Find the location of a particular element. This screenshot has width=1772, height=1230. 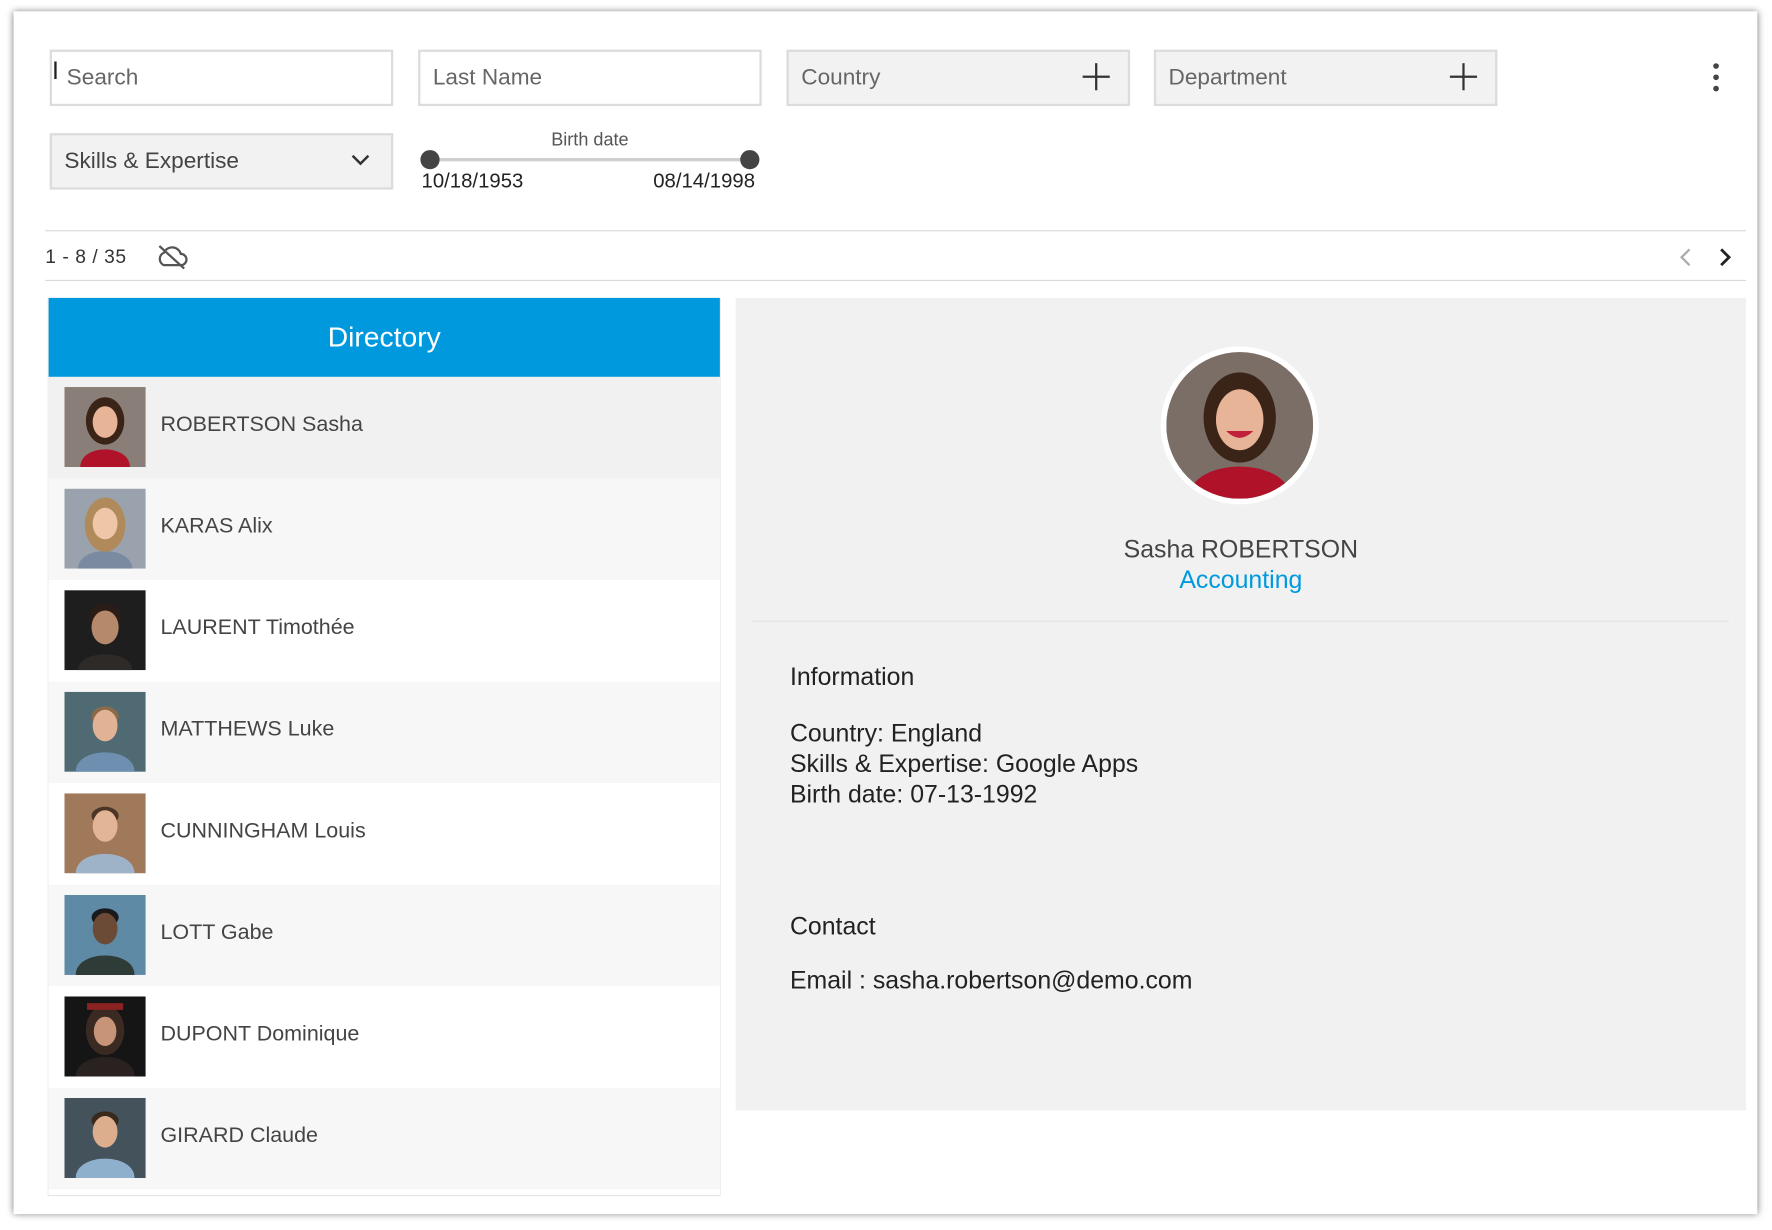

country-filter-label: Country is located at coordinates (841, 77).